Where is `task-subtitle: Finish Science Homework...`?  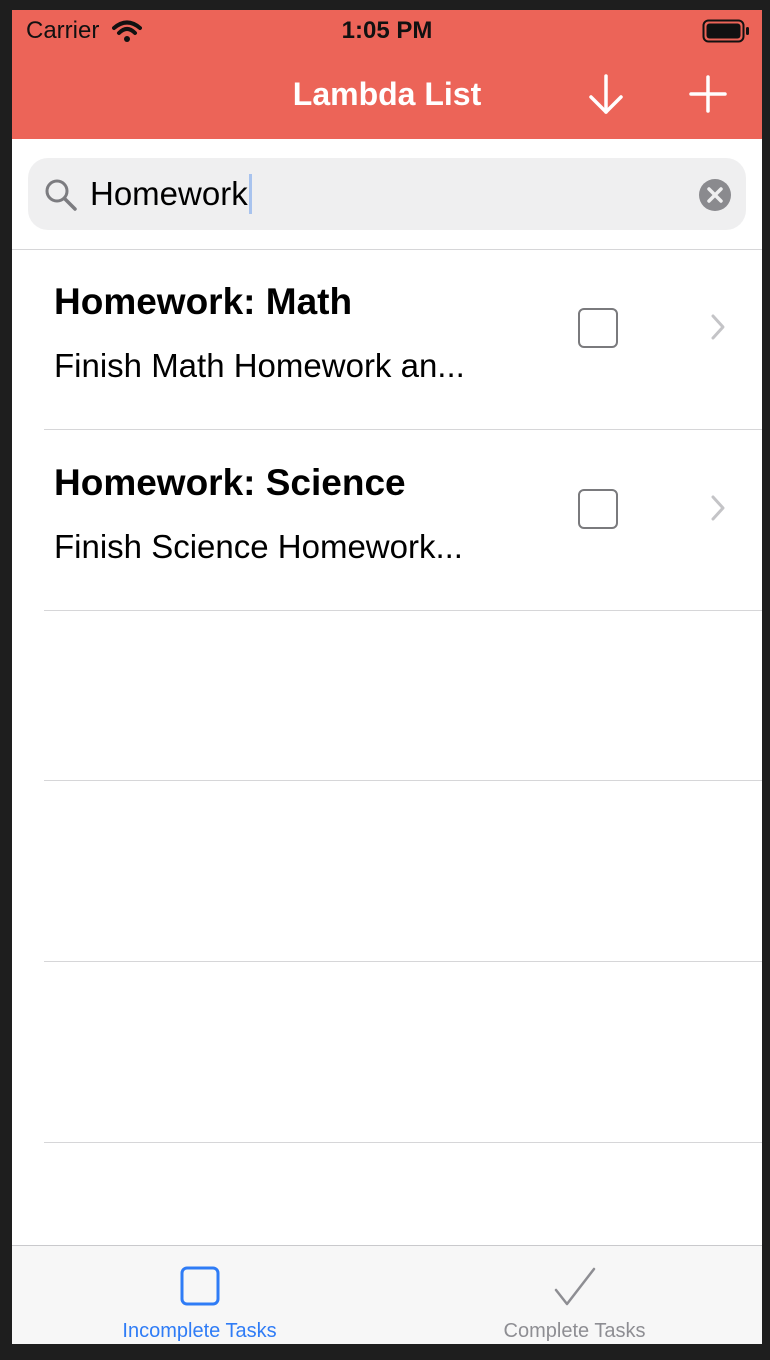 task-subtitle: Finish Science Homework... is located at coordinates (258, 546).